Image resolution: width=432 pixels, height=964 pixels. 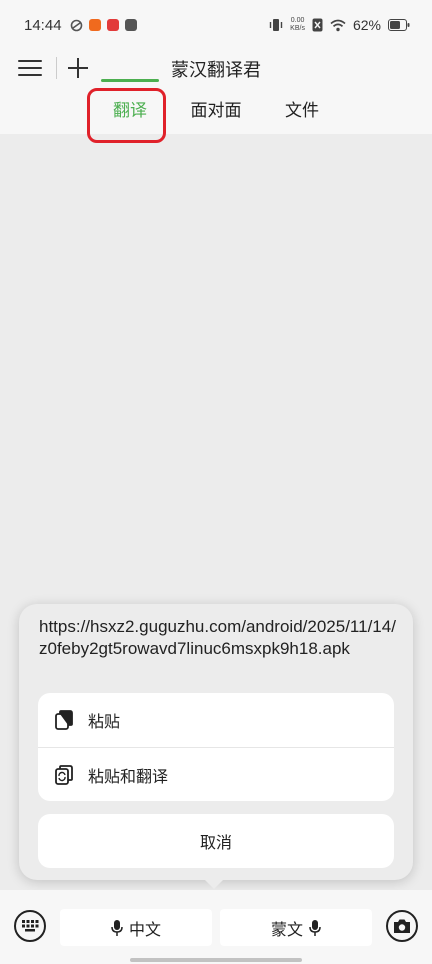 I want to click on paste-button: 粘贴, so click(x=216, y=720).